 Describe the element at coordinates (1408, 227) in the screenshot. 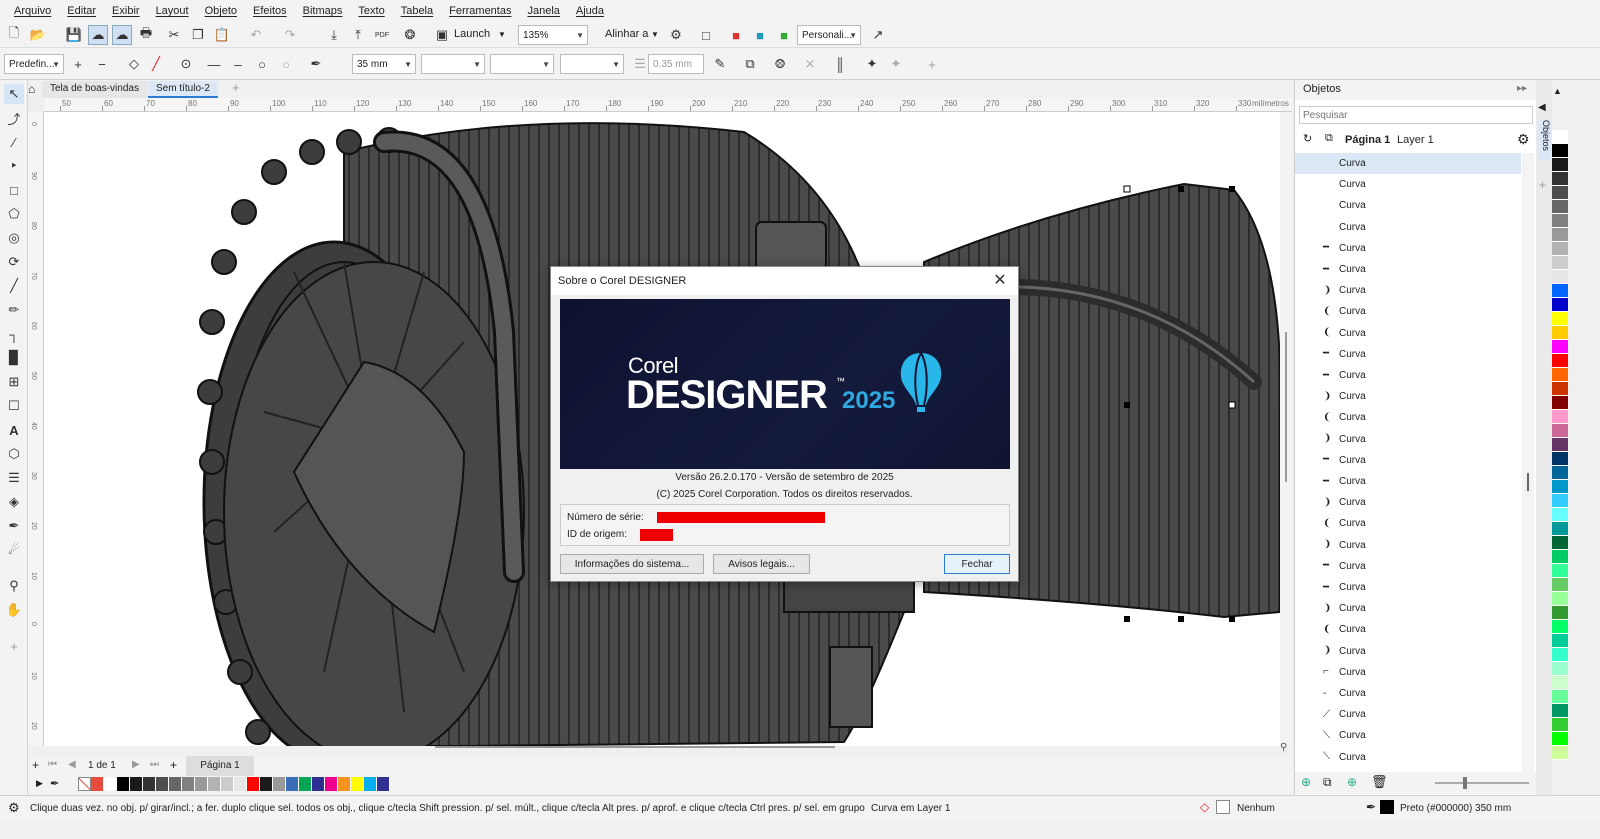

I see `object-list-item: Curva` at that location.